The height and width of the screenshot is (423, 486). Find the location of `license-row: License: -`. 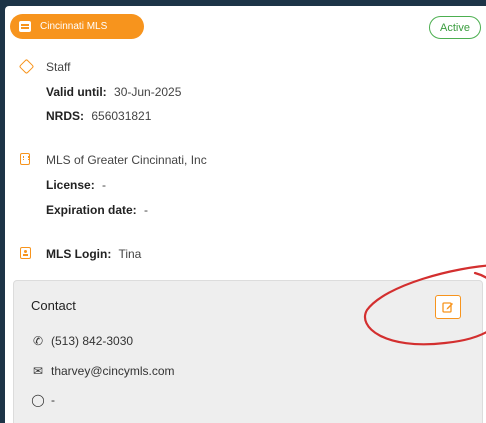

license-row: License: - is located at coordinates (76, 185).